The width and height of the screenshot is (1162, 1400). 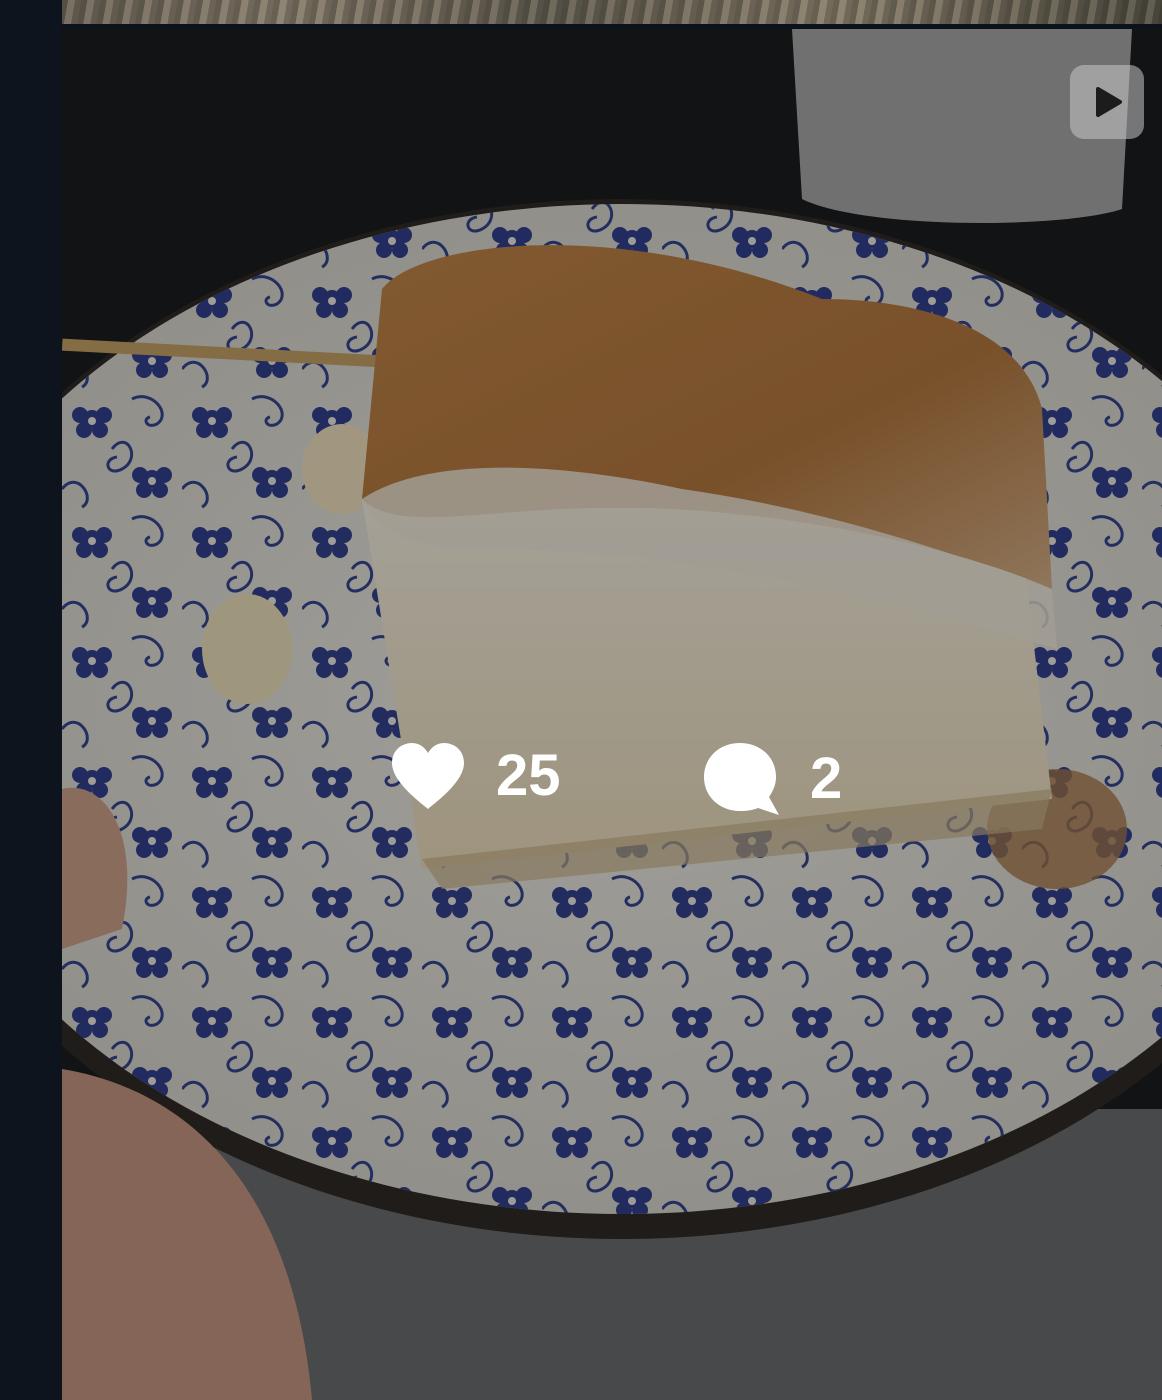 I want to click on comments-stat: 2, so click(x=772, y=779).